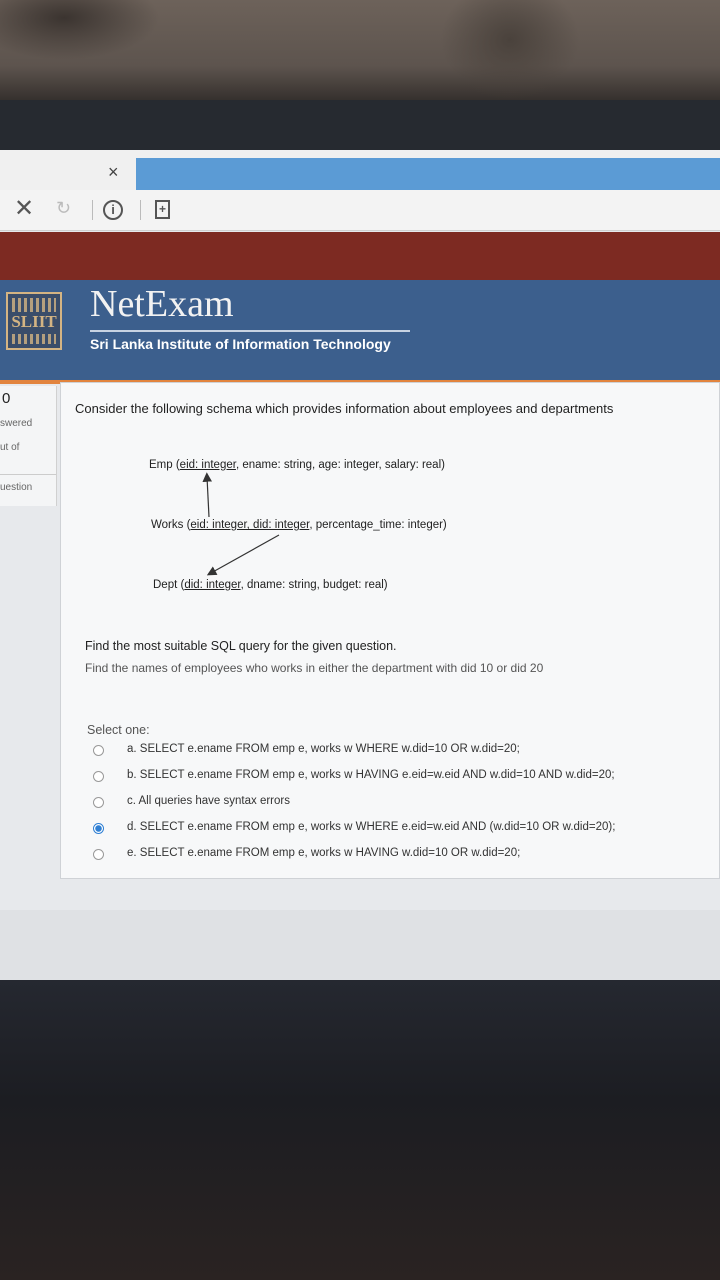 The image size is (720, 1280). Describe the element at coordinates (428, 174) in the screenshot. I see `active-tab` at that location.